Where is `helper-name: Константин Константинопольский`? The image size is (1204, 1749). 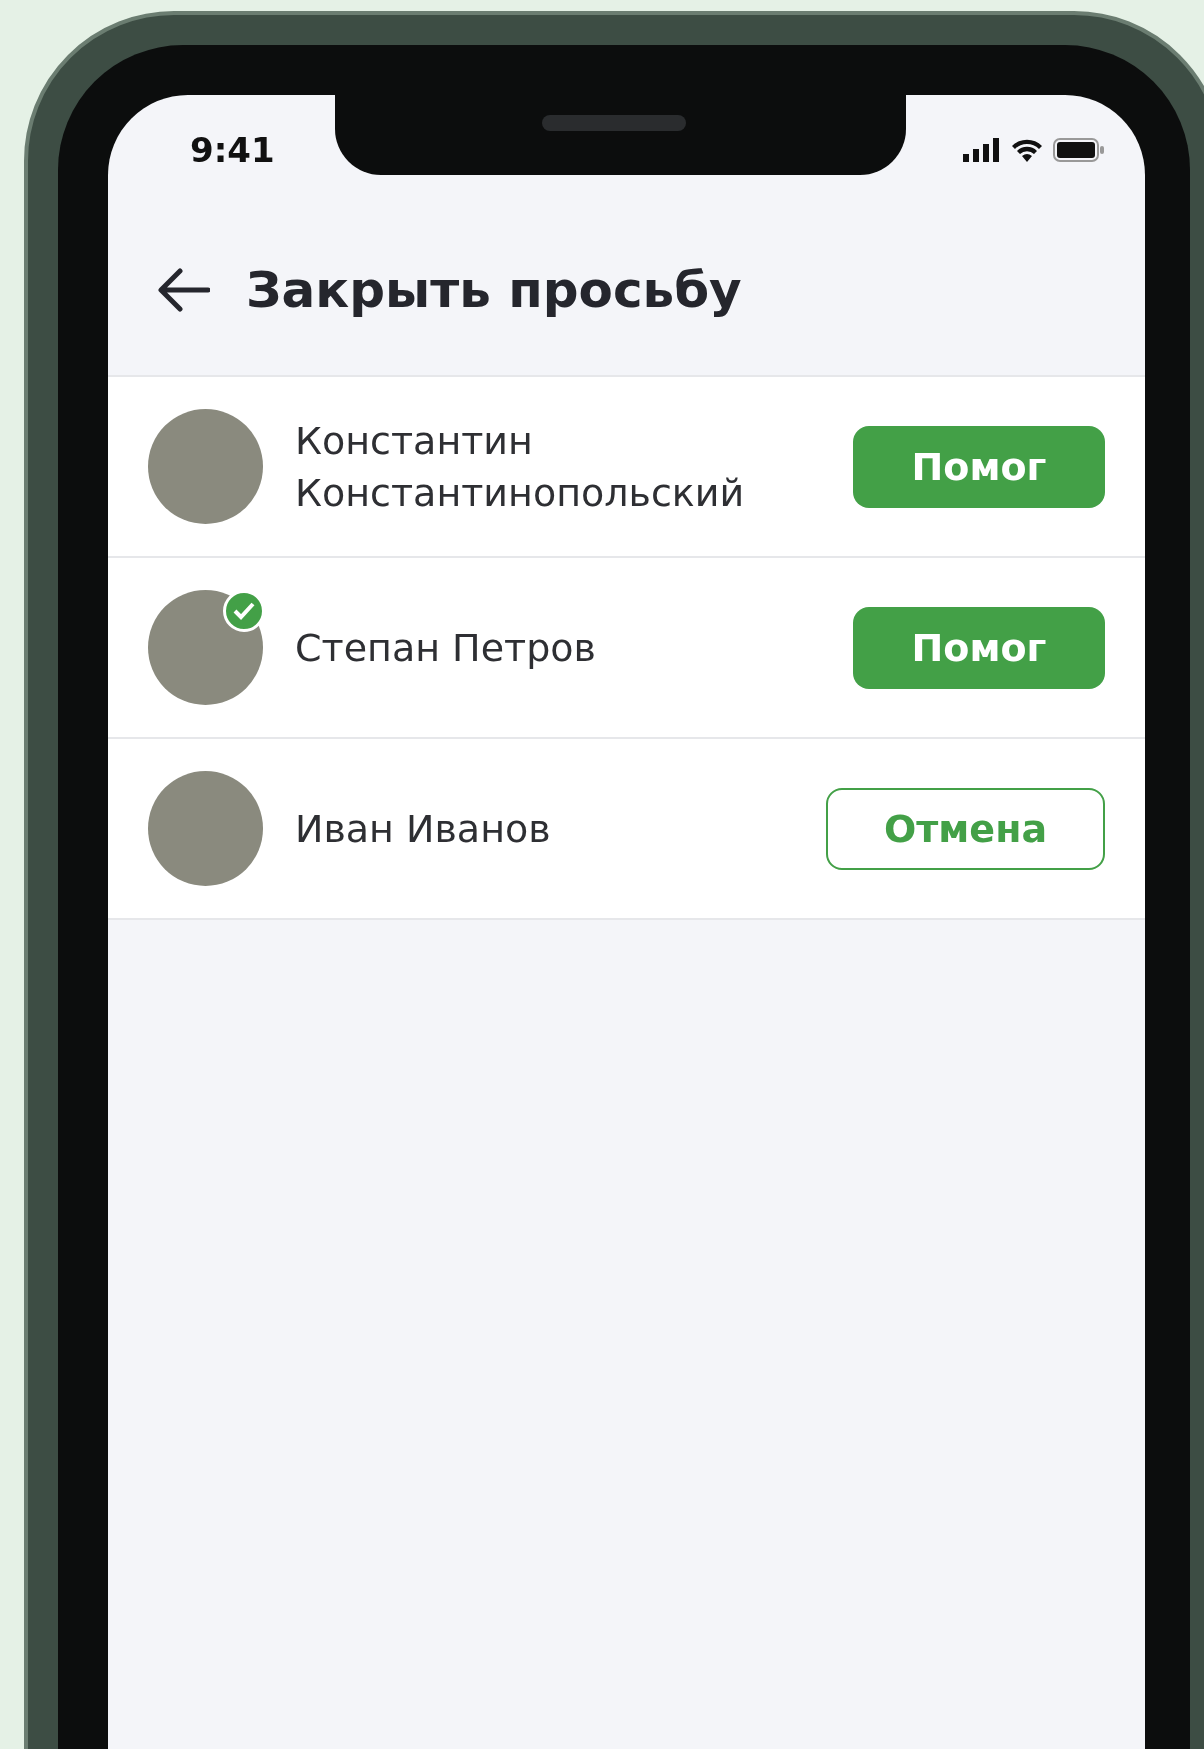
helper-name: Константин Константинопольский is located at coordinates (520, 467).